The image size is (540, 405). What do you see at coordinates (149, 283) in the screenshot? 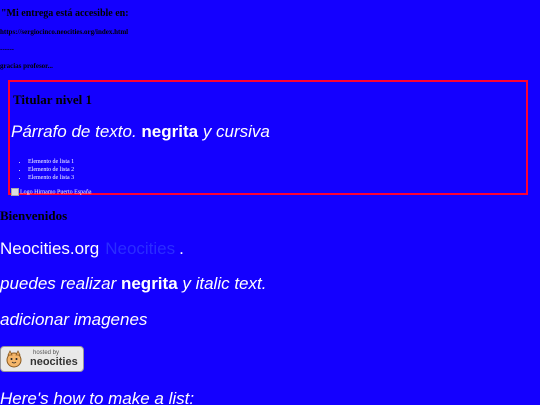
I see `formatting-bold: negrita` at bounding box center [149, 283].